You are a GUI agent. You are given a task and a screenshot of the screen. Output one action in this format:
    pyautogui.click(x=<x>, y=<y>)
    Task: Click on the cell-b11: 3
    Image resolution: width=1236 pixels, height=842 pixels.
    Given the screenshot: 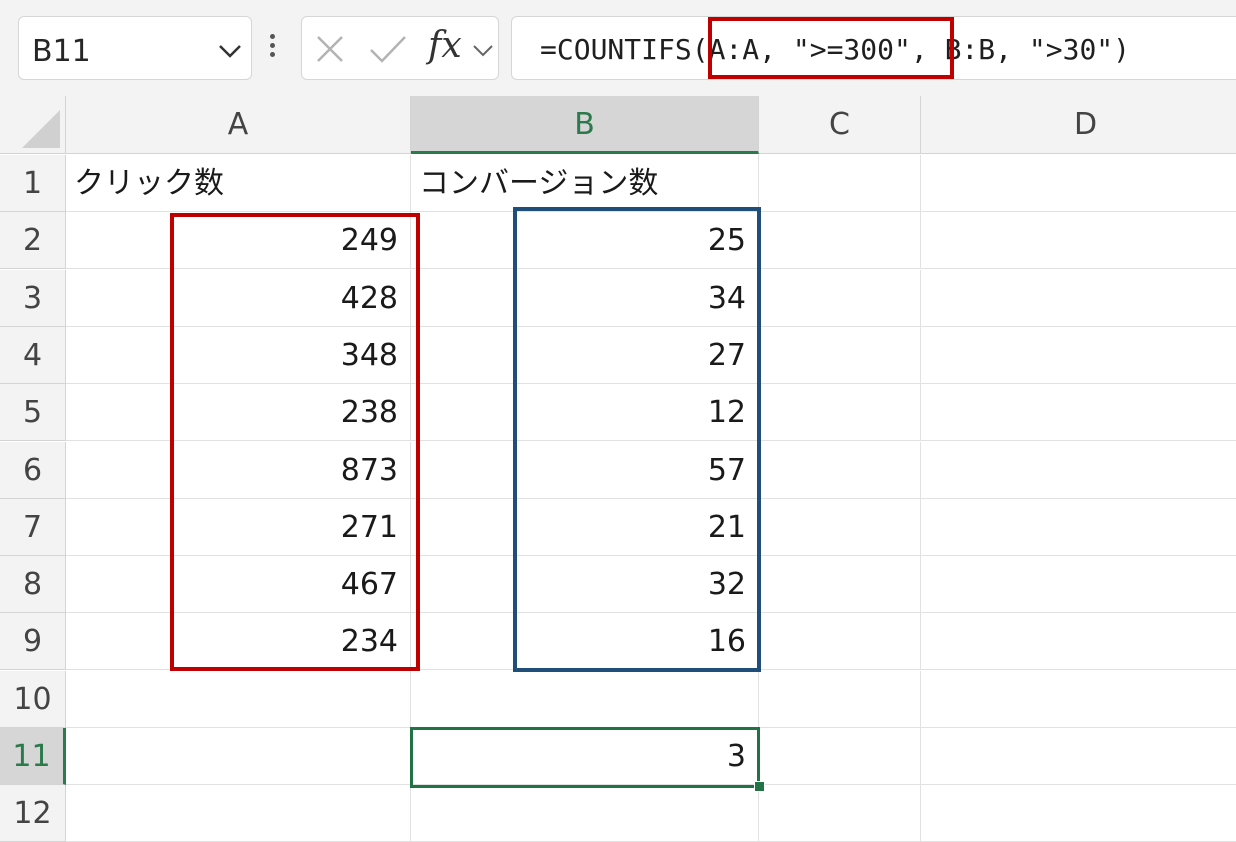 What is the action you would take?
    pyautogui.click(x=585, y=756)
    